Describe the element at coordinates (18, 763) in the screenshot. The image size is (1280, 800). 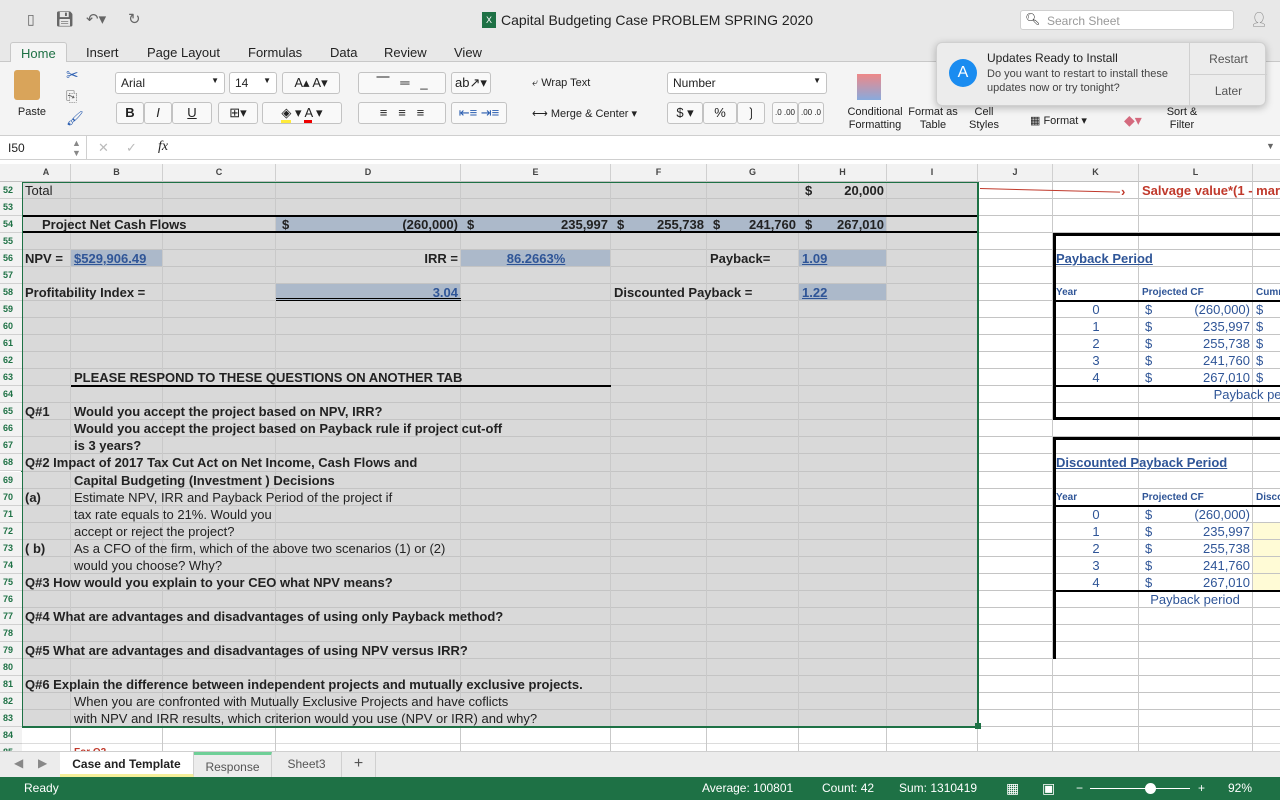
I see `prev-sheet-icon: ◀` at that location.